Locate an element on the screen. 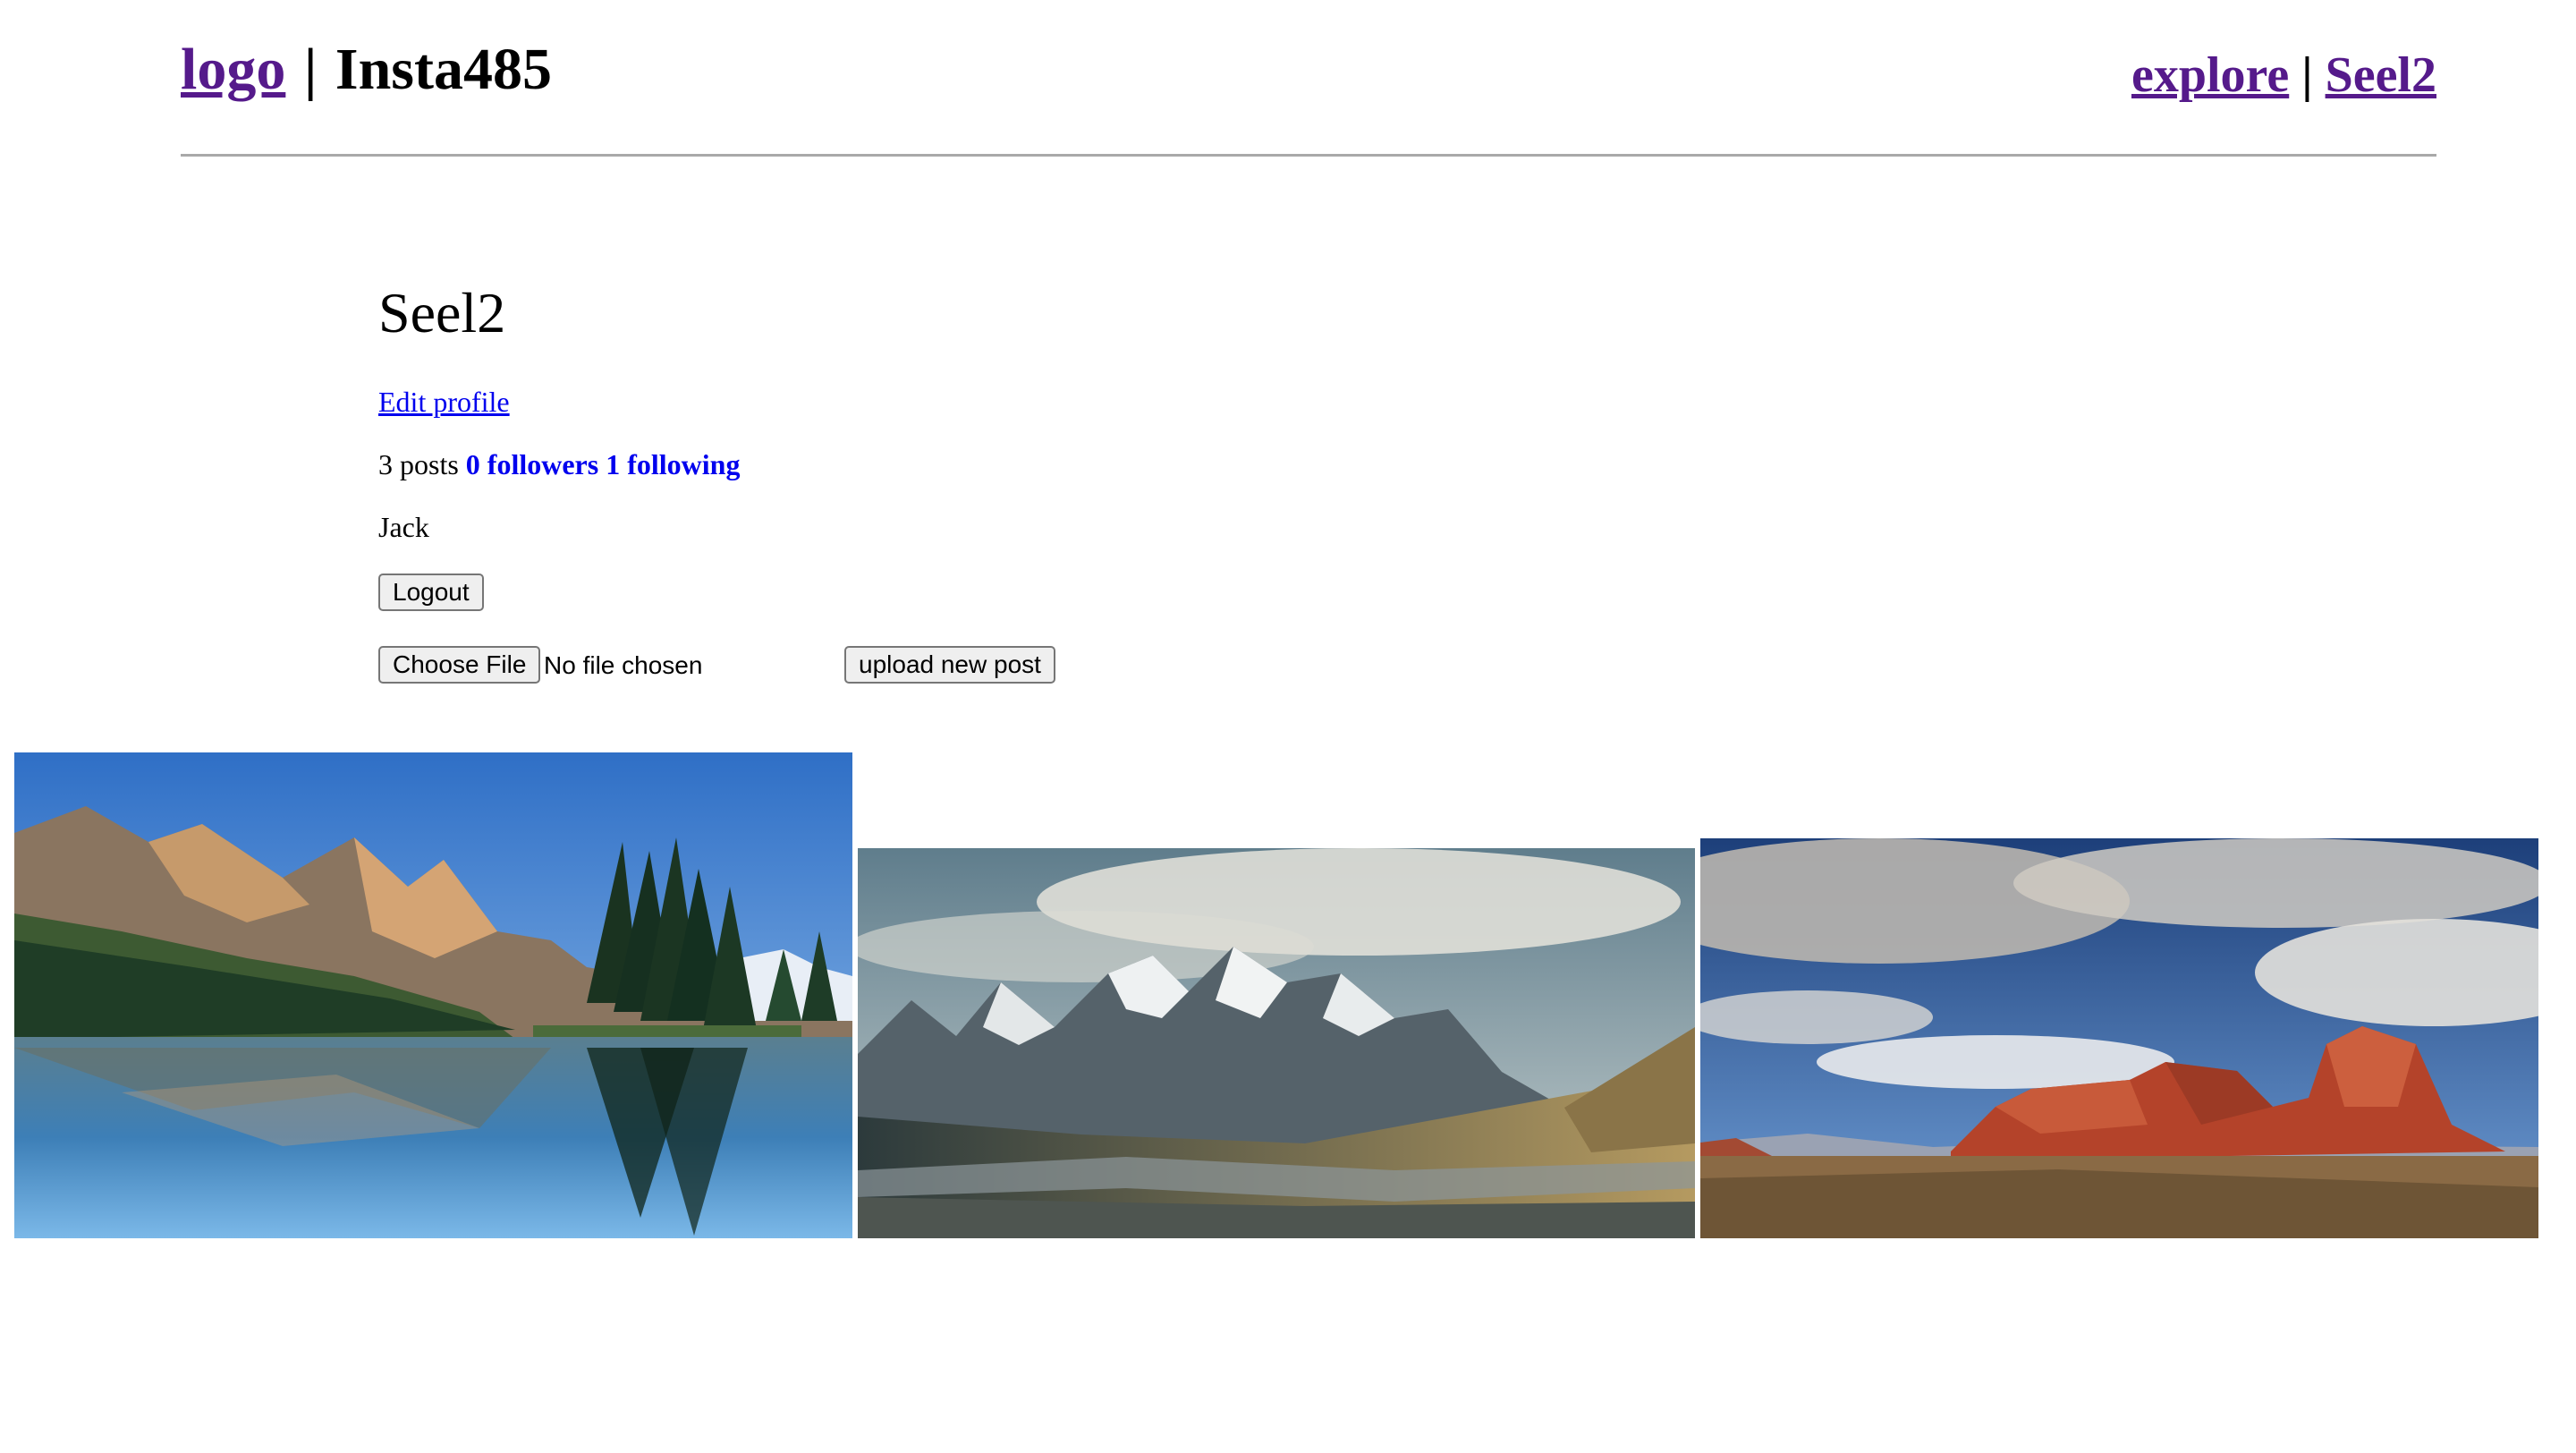 The image size is (2576, 1453). top-nav: explore | Seel2 is located at coordinates (2283, 75).